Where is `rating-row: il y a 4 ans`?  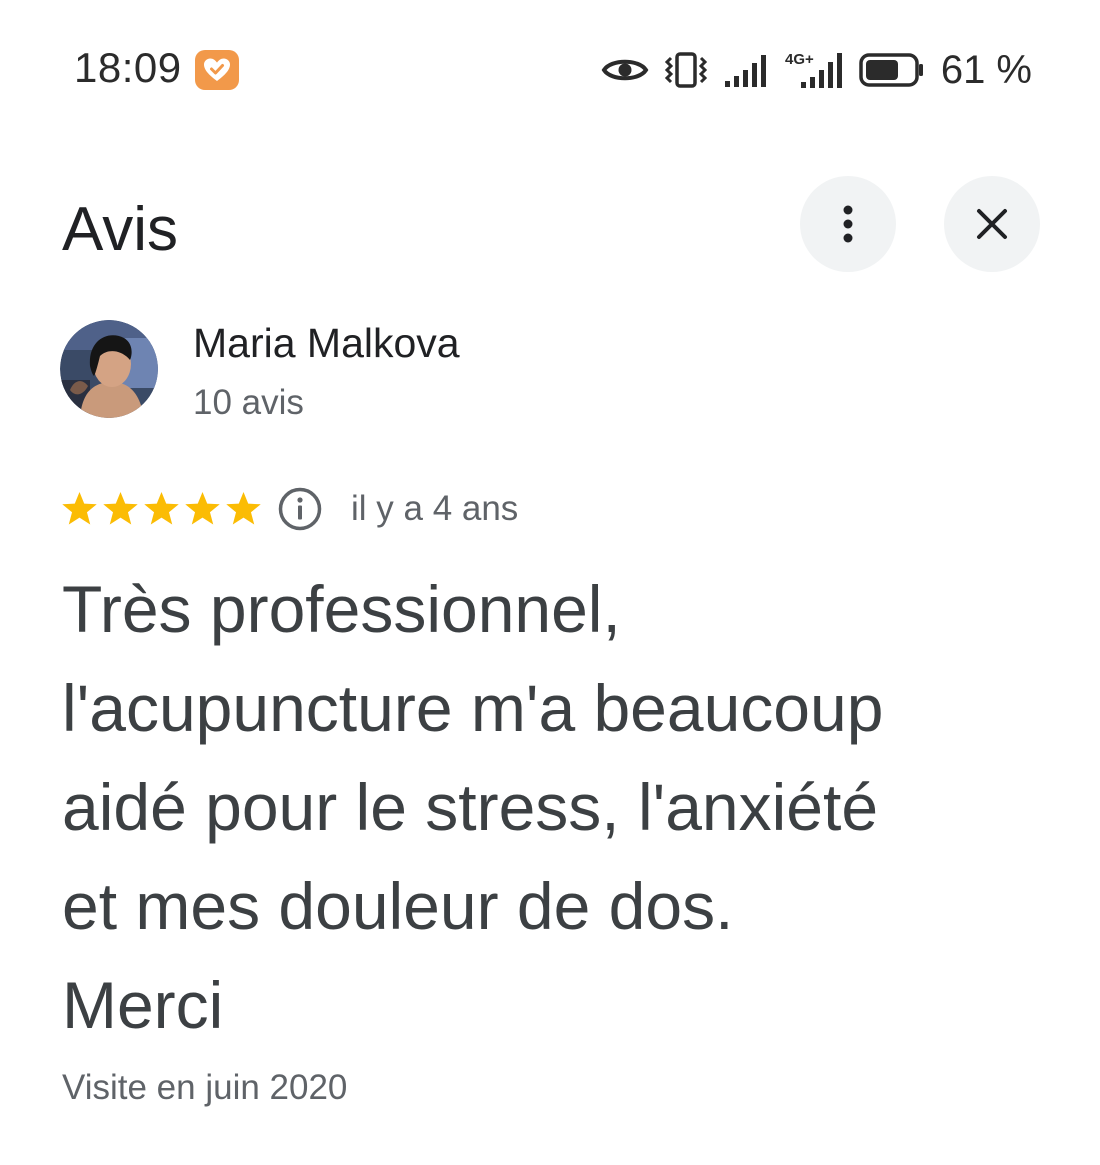 rating-row: il y a 4 ans is located at coordinates (289, 509).